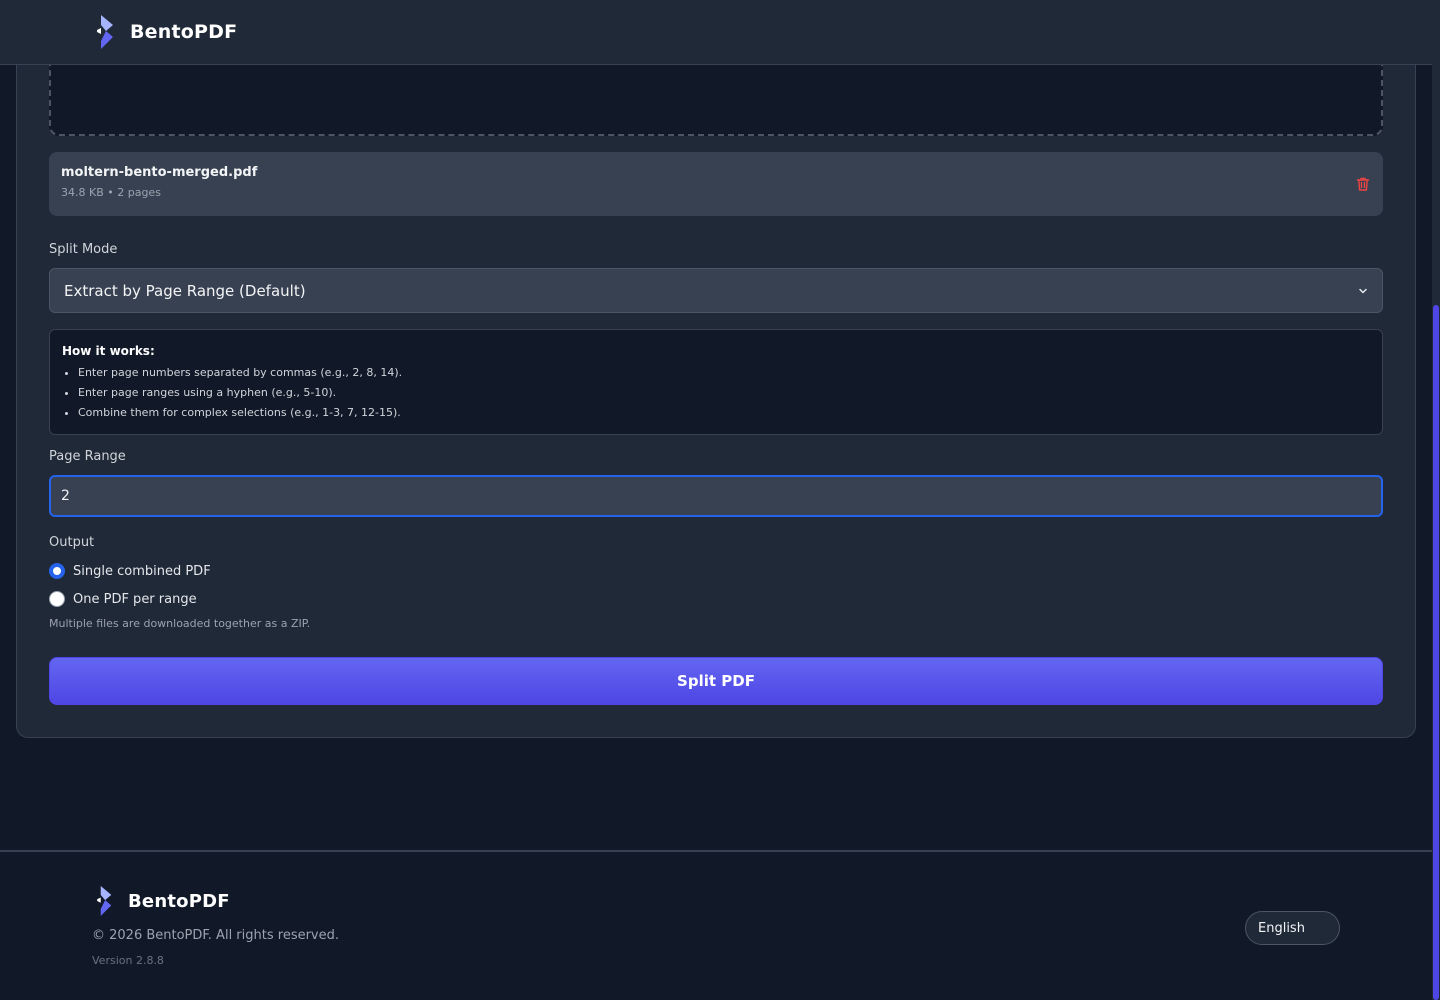 The height and width of the screenshot is (1000, 1440). I want to click on page-range-input, so click(716, 496).